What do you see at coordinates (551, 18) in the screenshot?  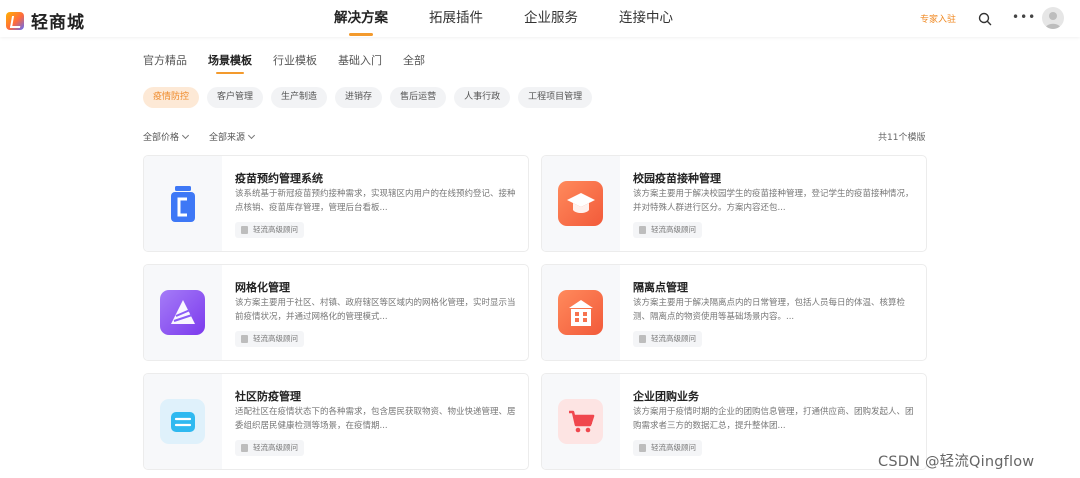 I see `nav-enterprise-services: 企业服务` at bounding box center [551, 18].